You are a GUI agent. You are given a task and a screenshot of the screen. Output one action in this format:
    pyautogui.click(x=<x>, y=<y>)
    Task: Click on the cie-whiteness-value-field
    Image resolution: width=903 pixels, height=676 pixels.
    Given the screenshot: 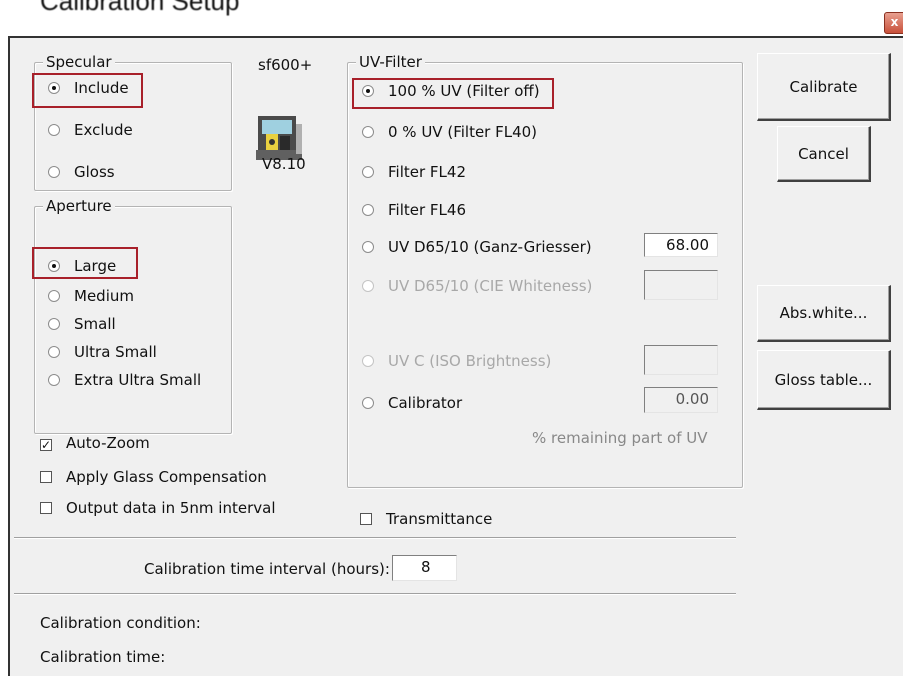 What is the action you would take?
    pyautogui.click(x=681, y=285)
    